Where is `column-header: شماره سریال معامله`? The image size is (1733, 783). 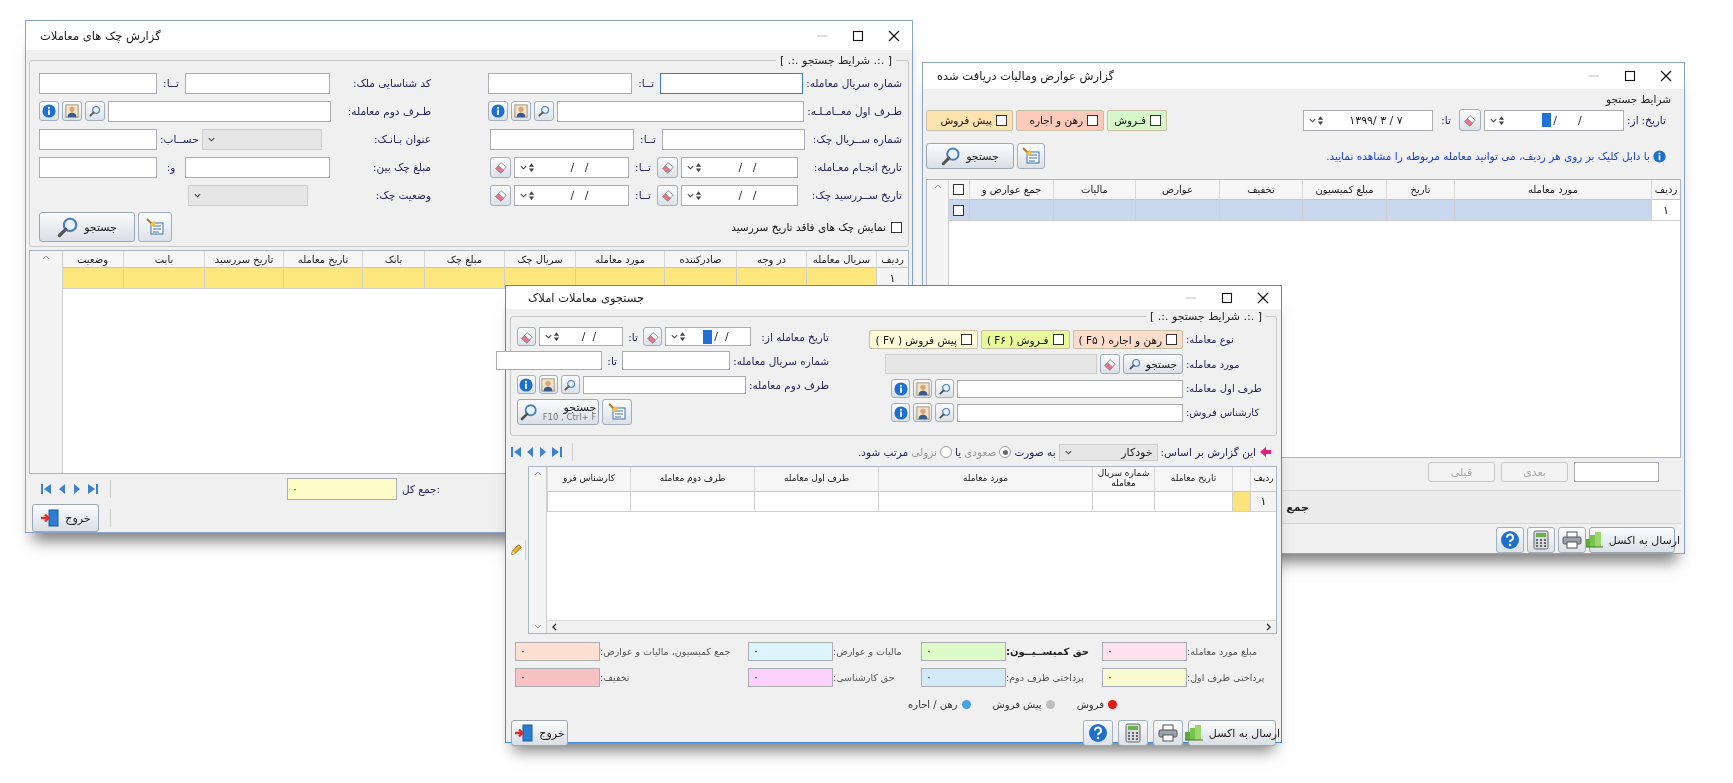
column-header: شماره سریال معامله is located at coordinates (1123, 479).